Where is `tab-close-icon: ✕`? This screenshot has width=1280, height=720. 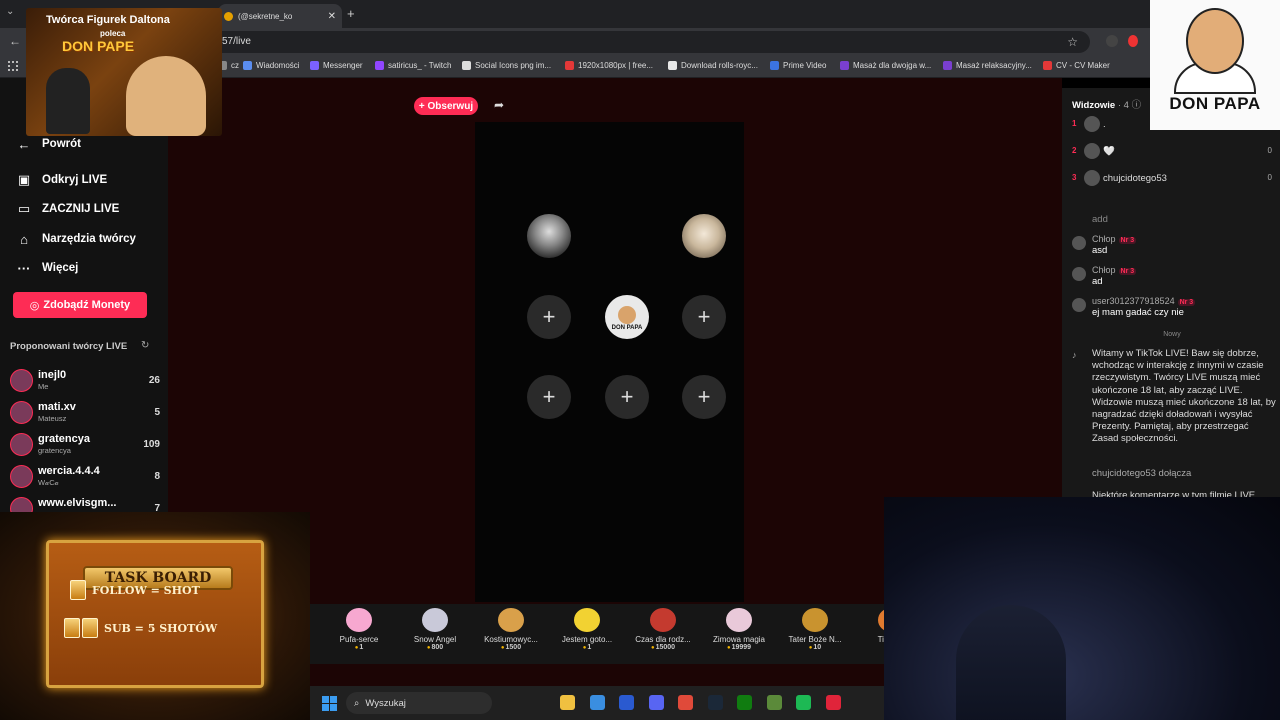 tab-close-icon: ✕ is located at coordinates (332, 16).